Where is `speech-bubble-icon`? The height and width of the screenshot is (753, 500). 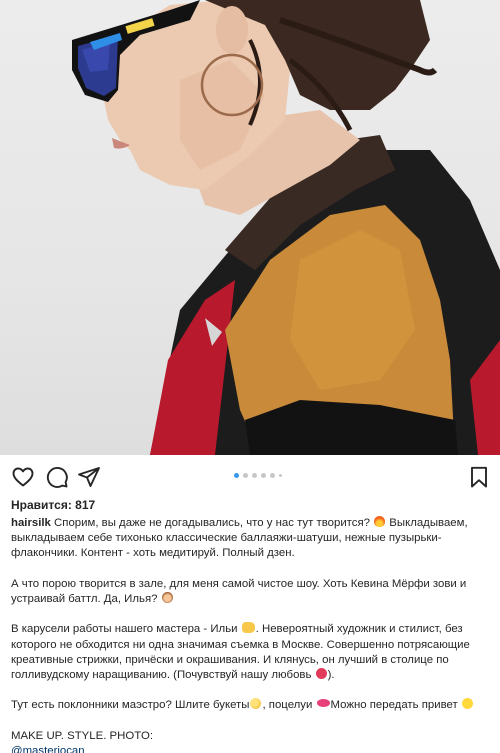
speech-bubble-icon is located at coordinates (57, 477).